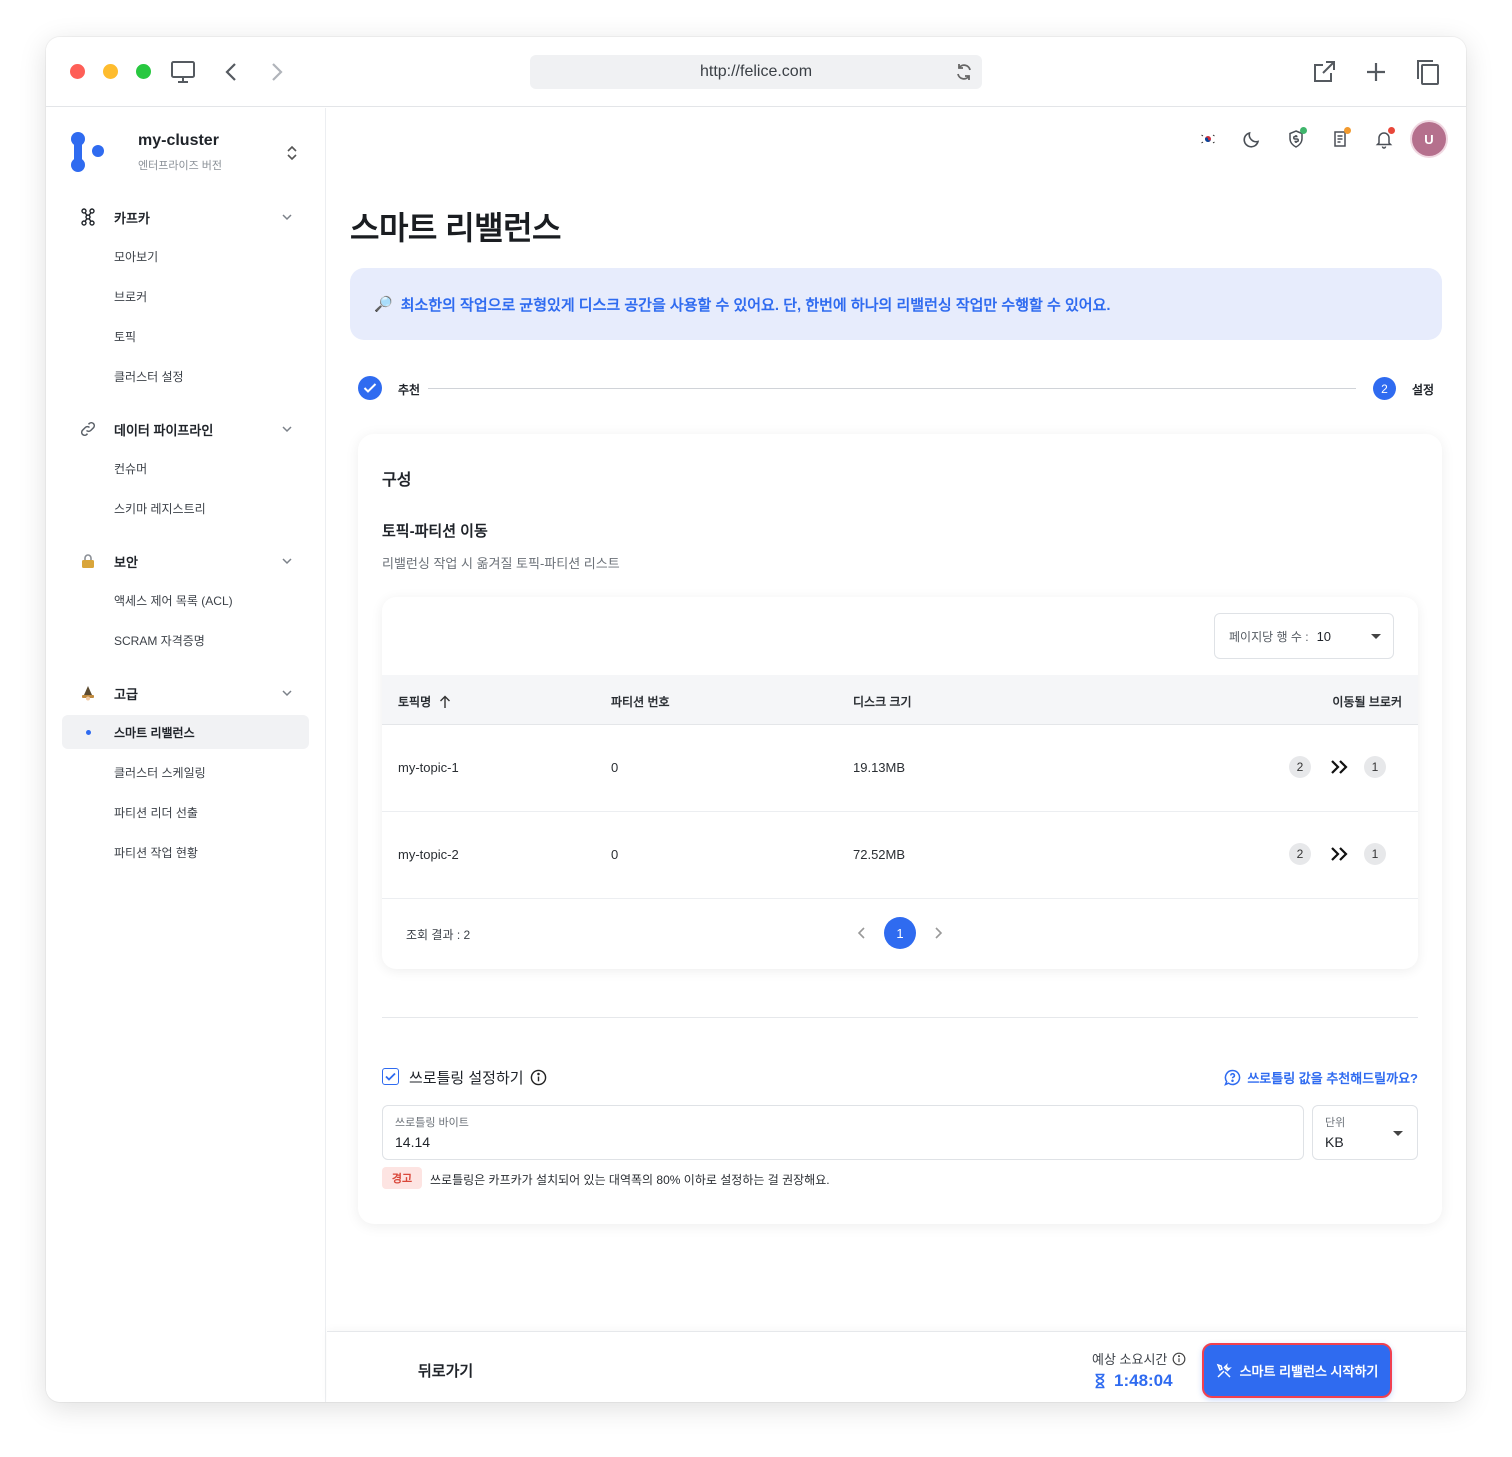 Image resolution: width=1512 pixels, height=1457 pixels. Describe the element at coordinates (1391, 130) in the screenshot. I see `bell-badge` at that location.